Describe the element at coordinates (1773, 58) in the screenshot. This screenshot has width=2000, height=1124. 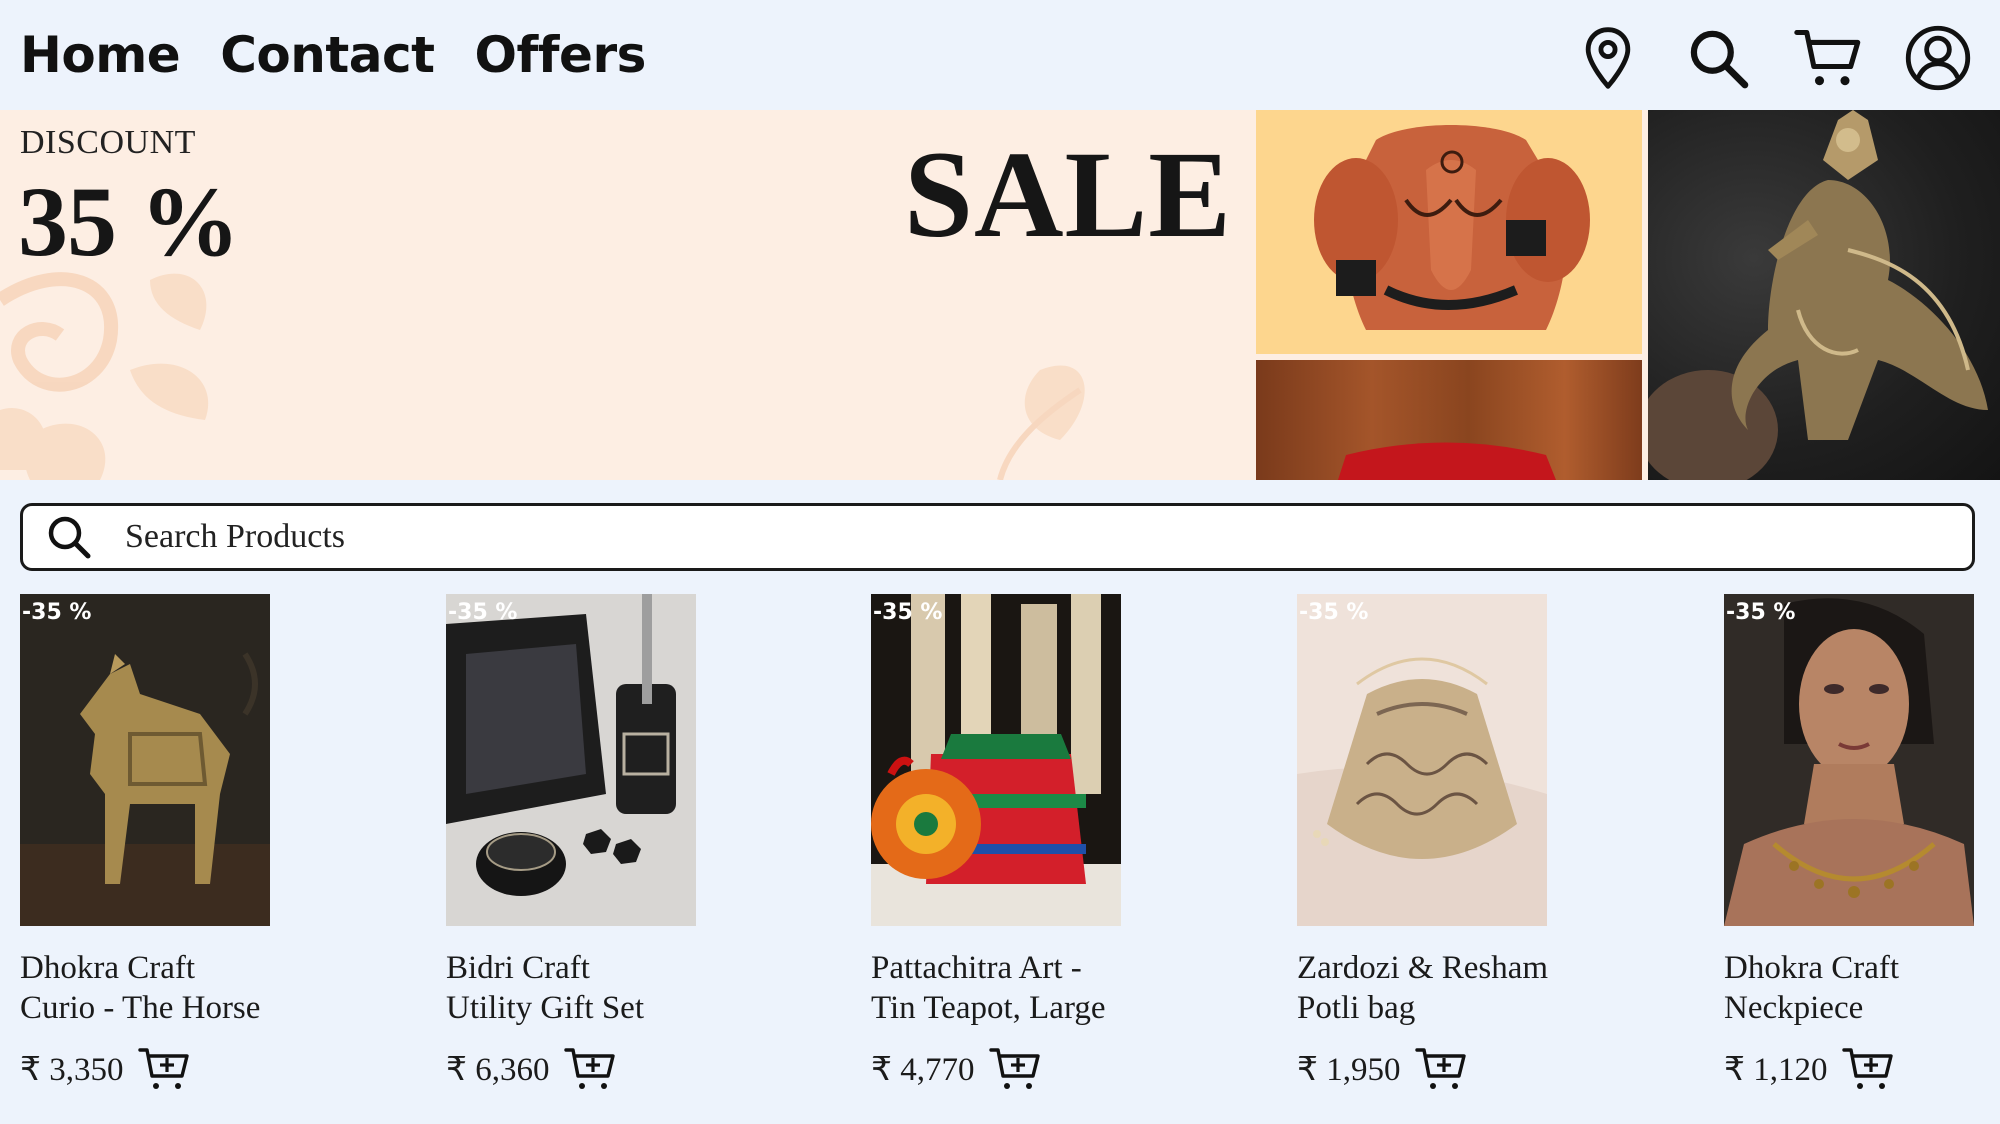
I see `nav-icons` at that location.